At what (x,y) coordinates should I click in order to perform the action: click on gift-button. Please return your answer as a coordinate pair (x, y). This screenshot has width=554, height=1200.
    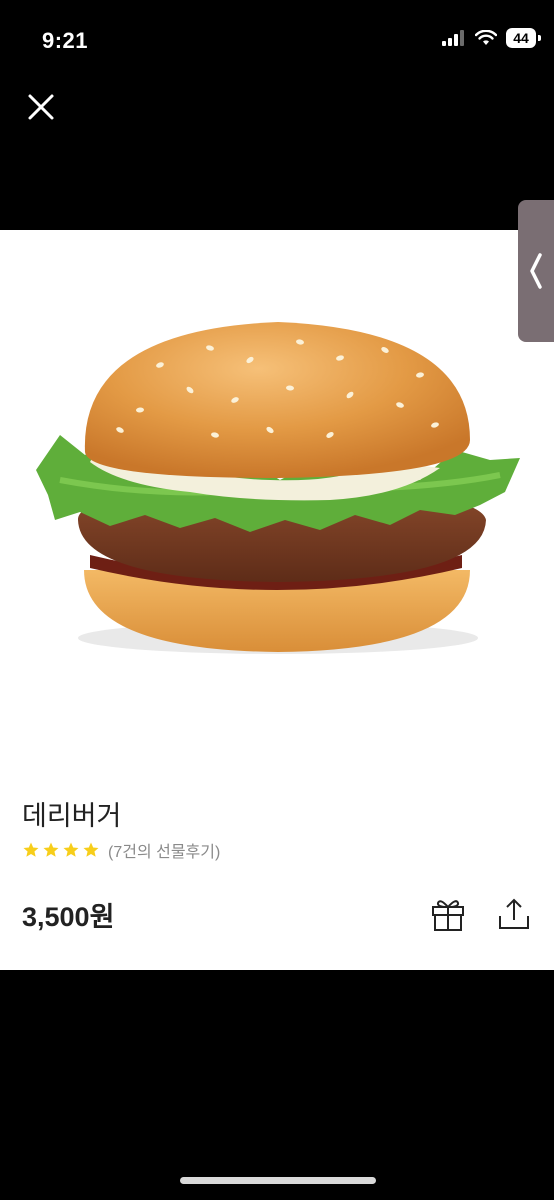
    Looking at the image, I should click on (448, 914).